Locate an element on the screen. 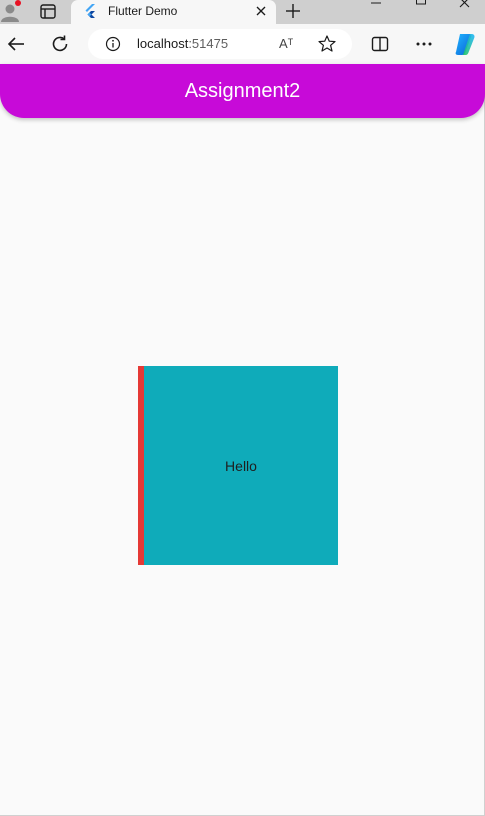 This screenshot has width=485, height=816. hello-container: Hello is located at coordinates (238, 465).